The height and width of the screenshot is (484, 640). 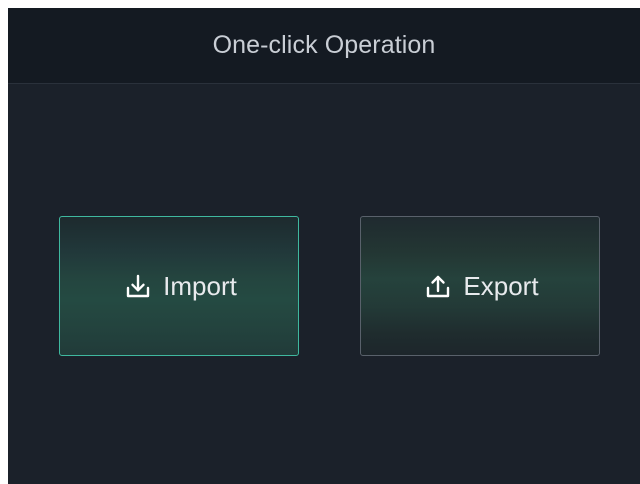 I want to click on import-label: Import, so click(x=200, y=285).